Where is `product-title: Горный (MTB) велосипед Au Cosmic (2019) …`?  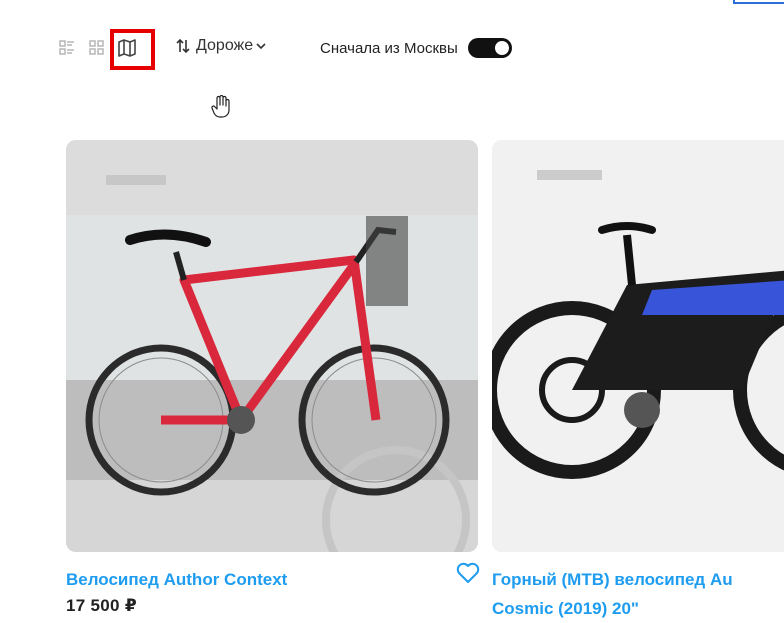
product-title: Горный (MTB) велосипед Au Cosmic (2019) … is located at coordinates (638, 594).